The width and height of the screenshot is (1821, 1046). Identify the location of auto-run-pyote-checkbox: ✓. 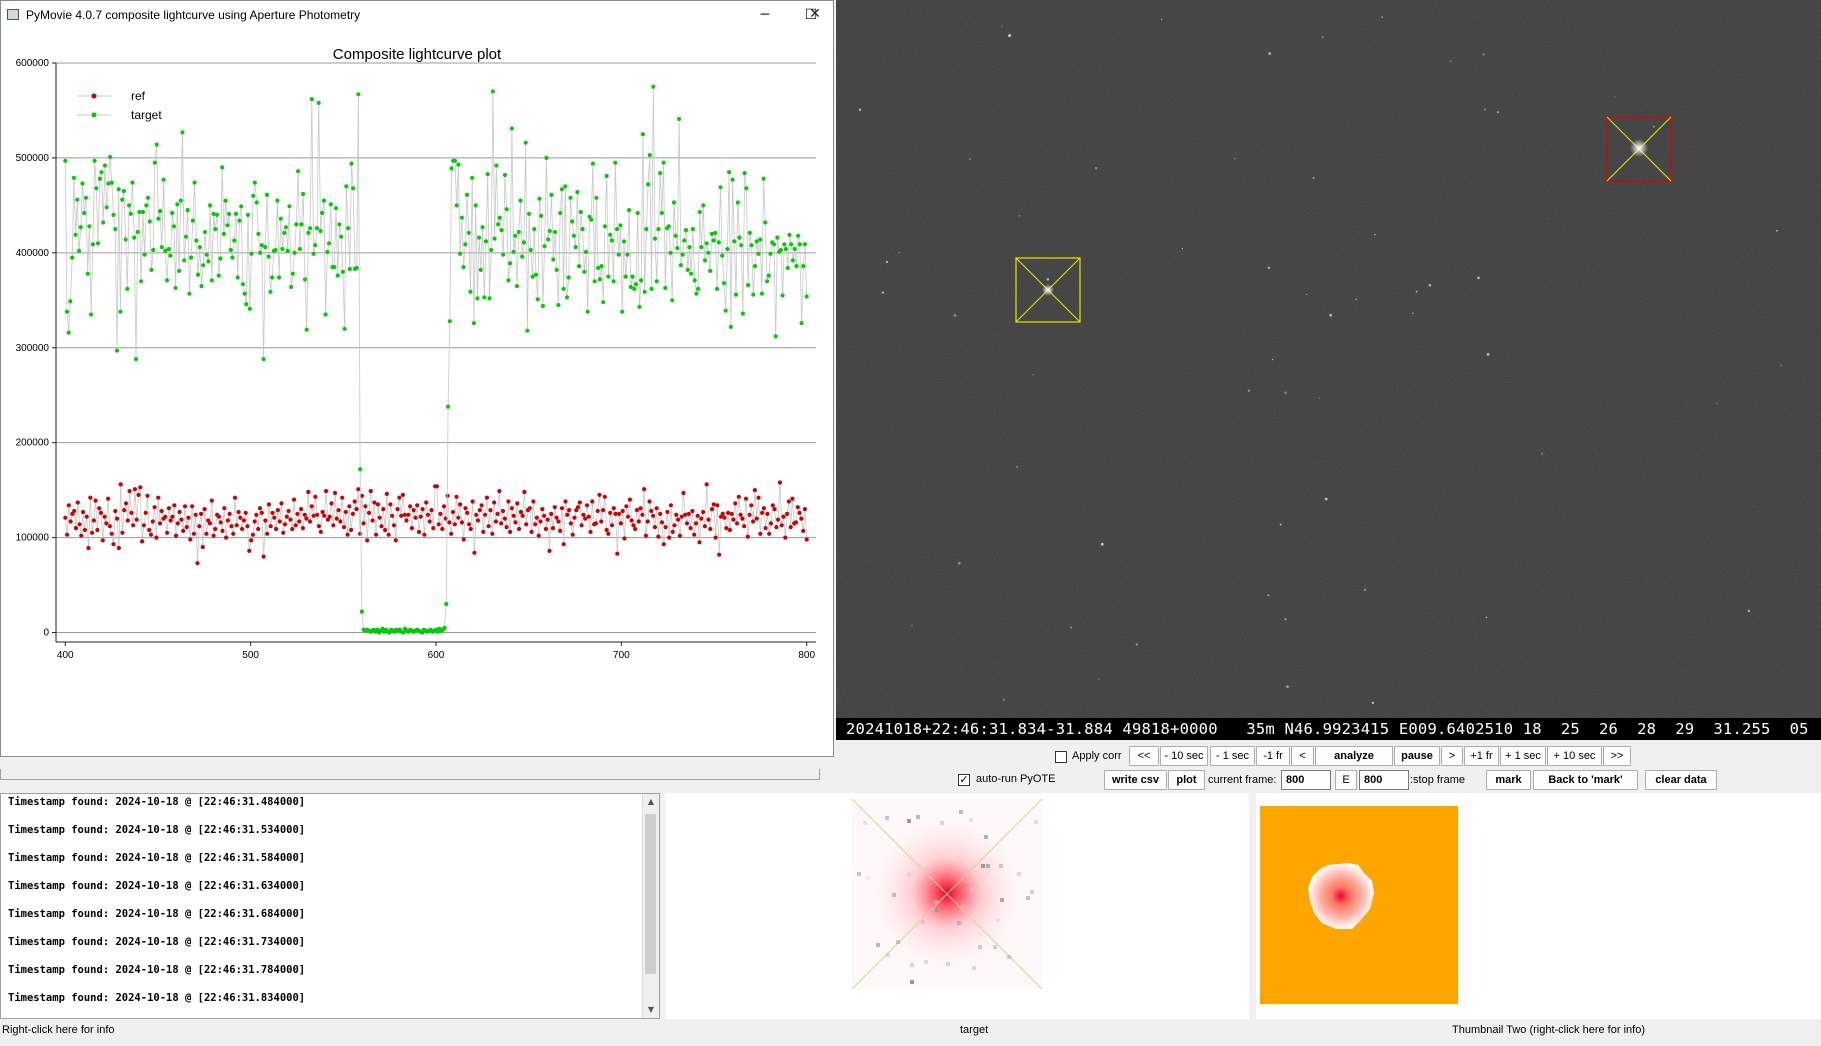
(964, 780).